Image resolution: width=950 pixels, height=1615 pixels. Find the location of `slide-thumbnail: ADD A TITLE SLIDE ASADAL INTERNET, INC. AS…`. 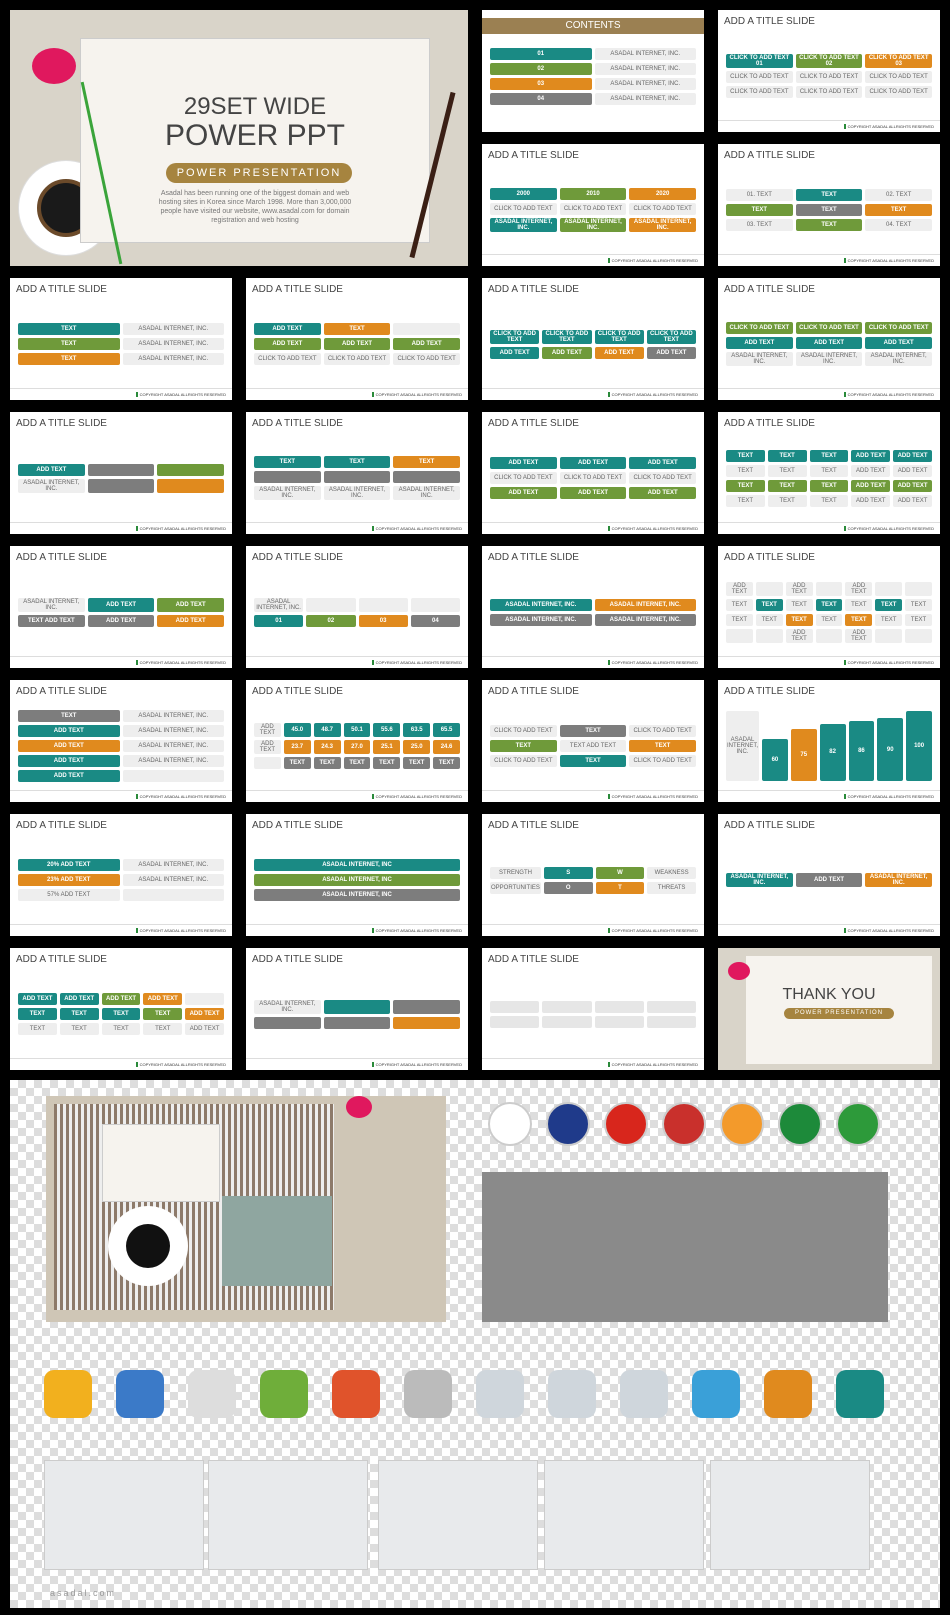

slide-thumbnail: ADD A TITLE SLIDE ASADAL INTERNET, INC. AS… is located at coordinates (593, 607).